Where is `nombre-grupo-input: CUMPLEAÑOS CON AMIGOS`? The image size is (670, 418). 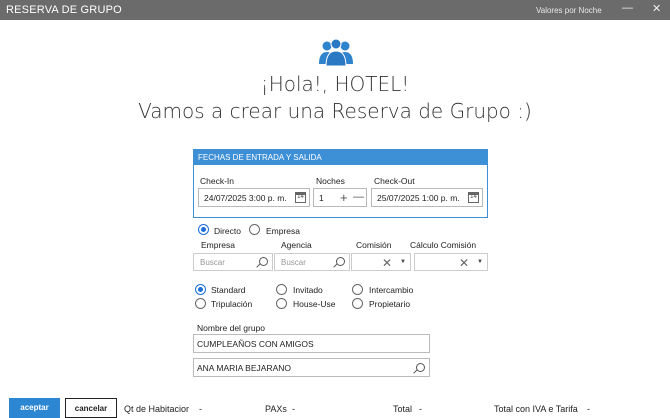
nombre-grupo-input: CUMPLEAÑOS CON AMIGOS is located at coordinates (311, 343).